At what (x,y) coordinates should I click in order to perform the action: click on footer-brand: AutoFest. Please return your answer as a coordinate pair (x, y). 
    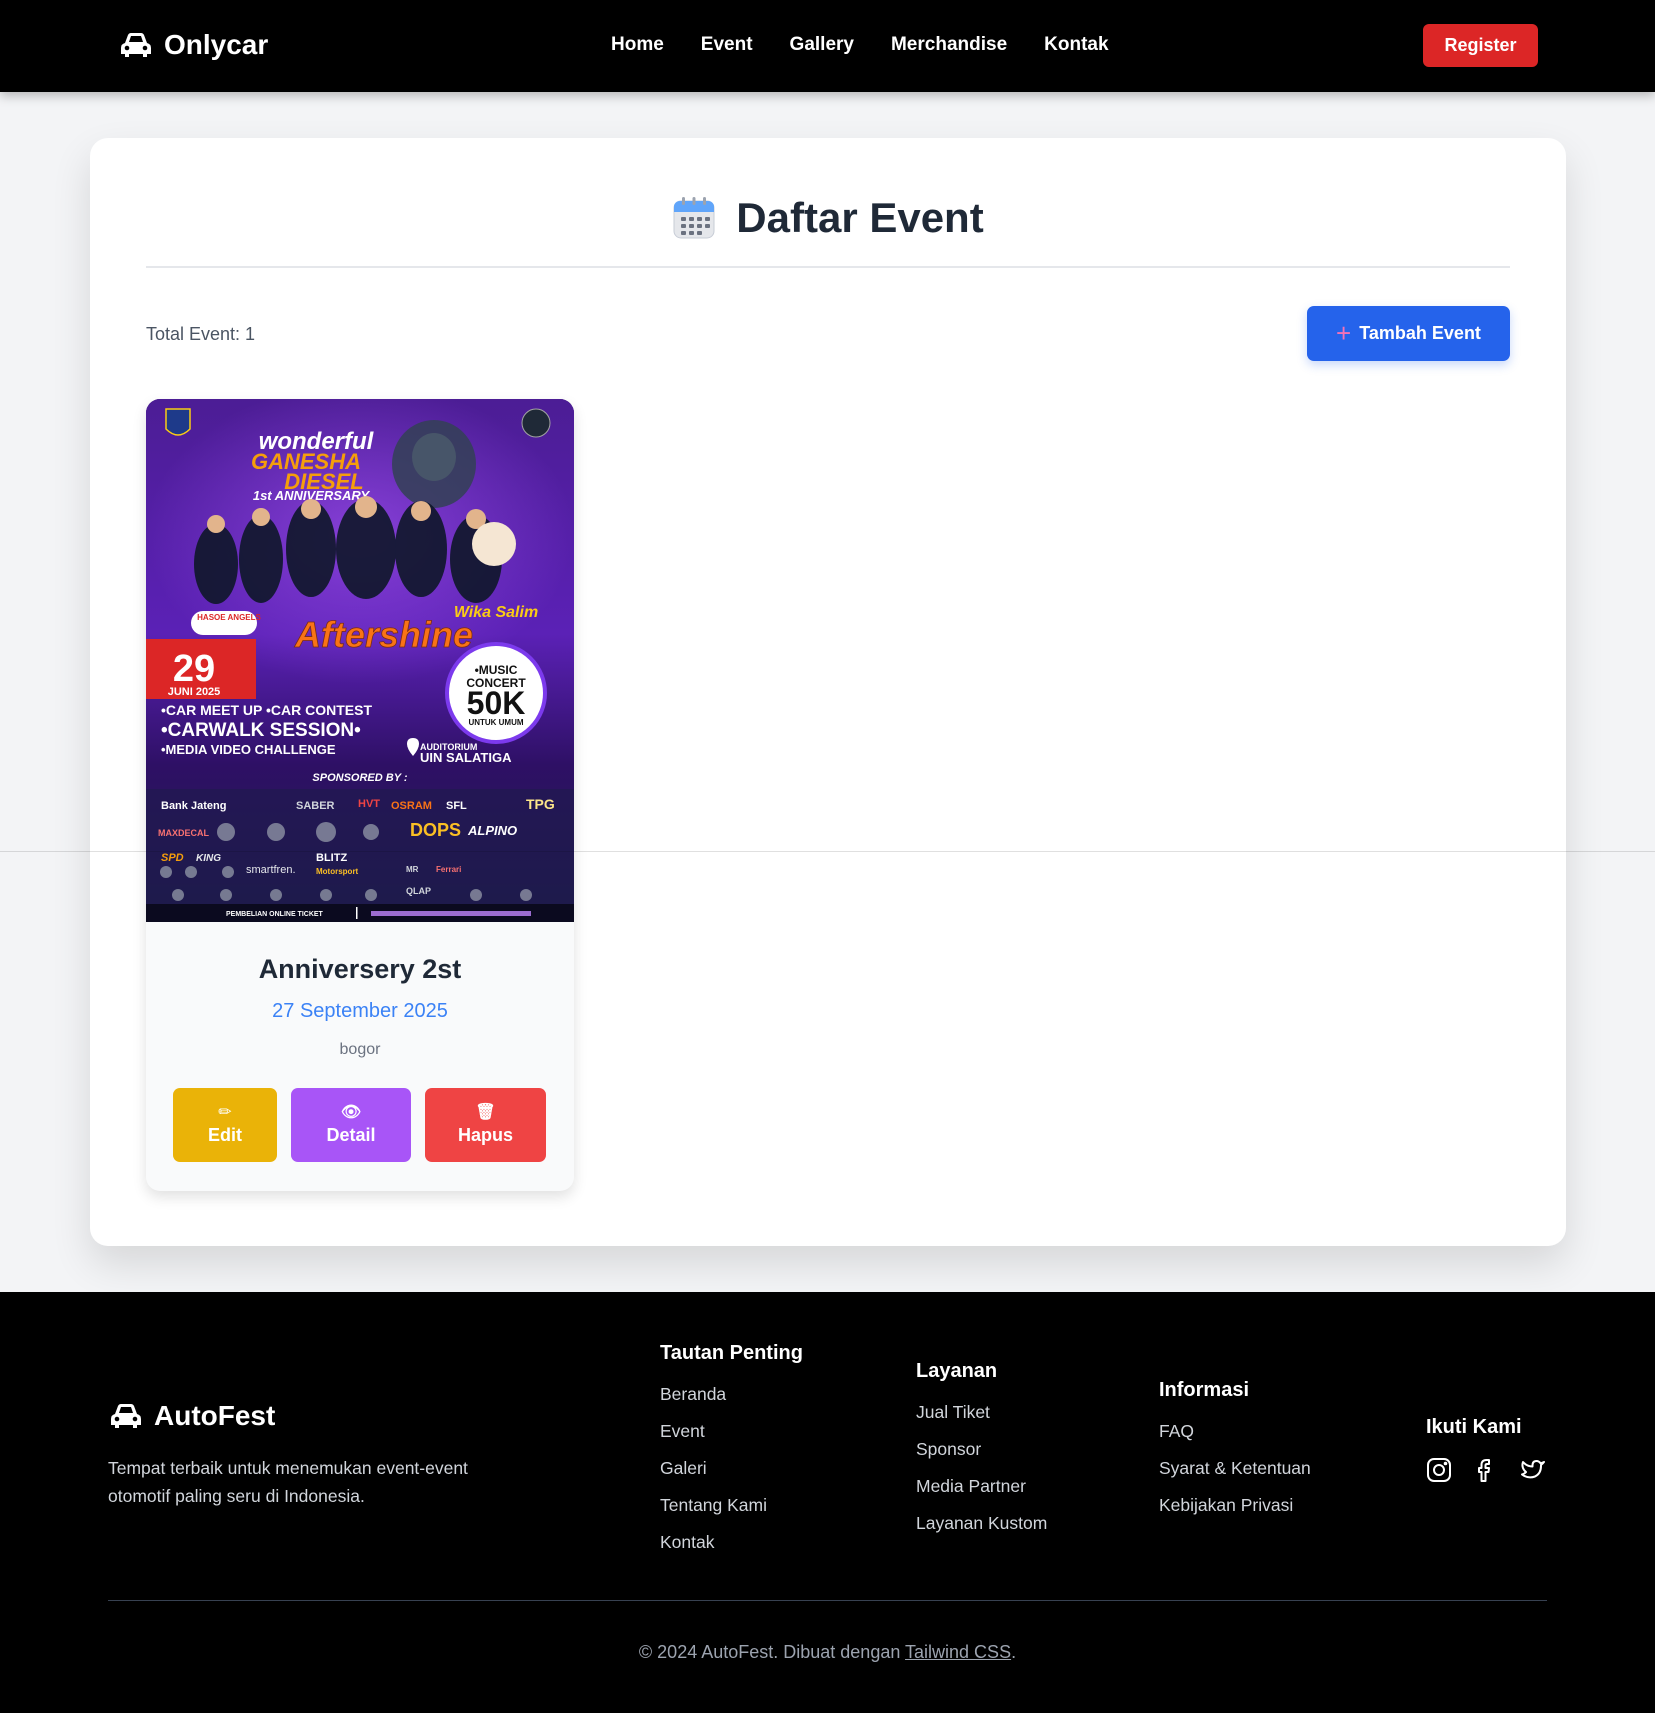
    Looking at the image, I should click on (191, 1416).